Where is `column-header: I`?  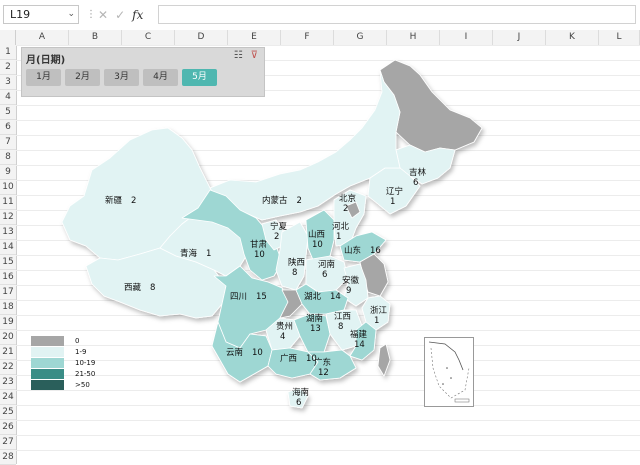
column-header: I is located at coordinates (466, 37).